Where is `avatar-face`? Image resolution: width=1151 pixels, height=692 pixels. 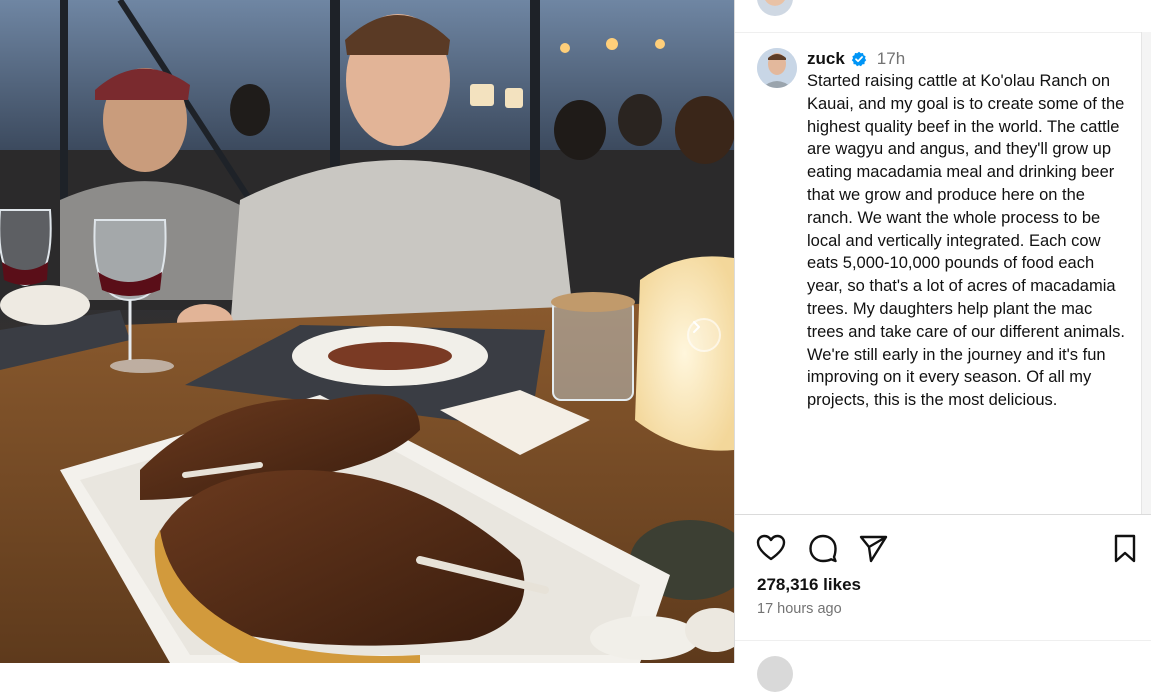 avatar-face is located at coordinates (777, 68).